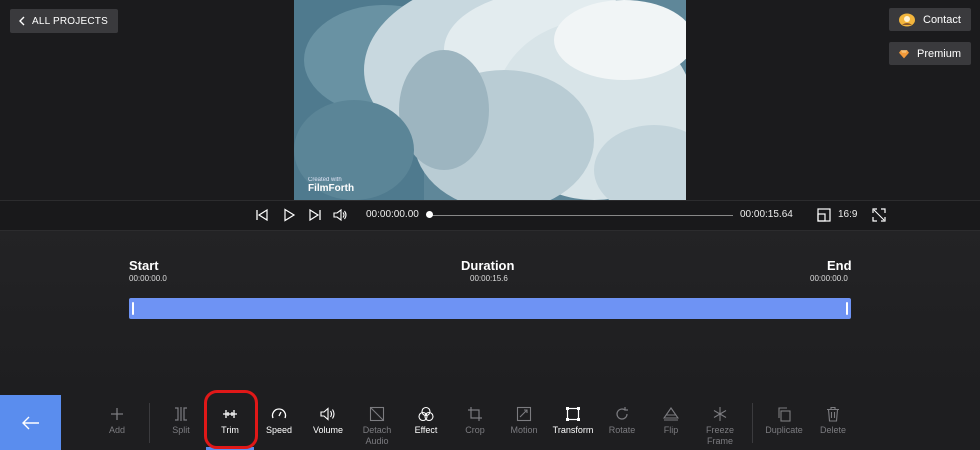 The image size is (980, 450). I want to click on total-time: 00:00:15.64, so click(766, 214).